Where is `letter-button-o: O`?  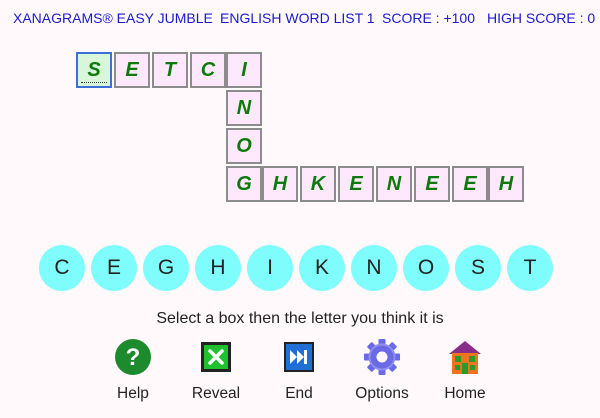
letter-button-o: O is located at coordinates (426, 268).